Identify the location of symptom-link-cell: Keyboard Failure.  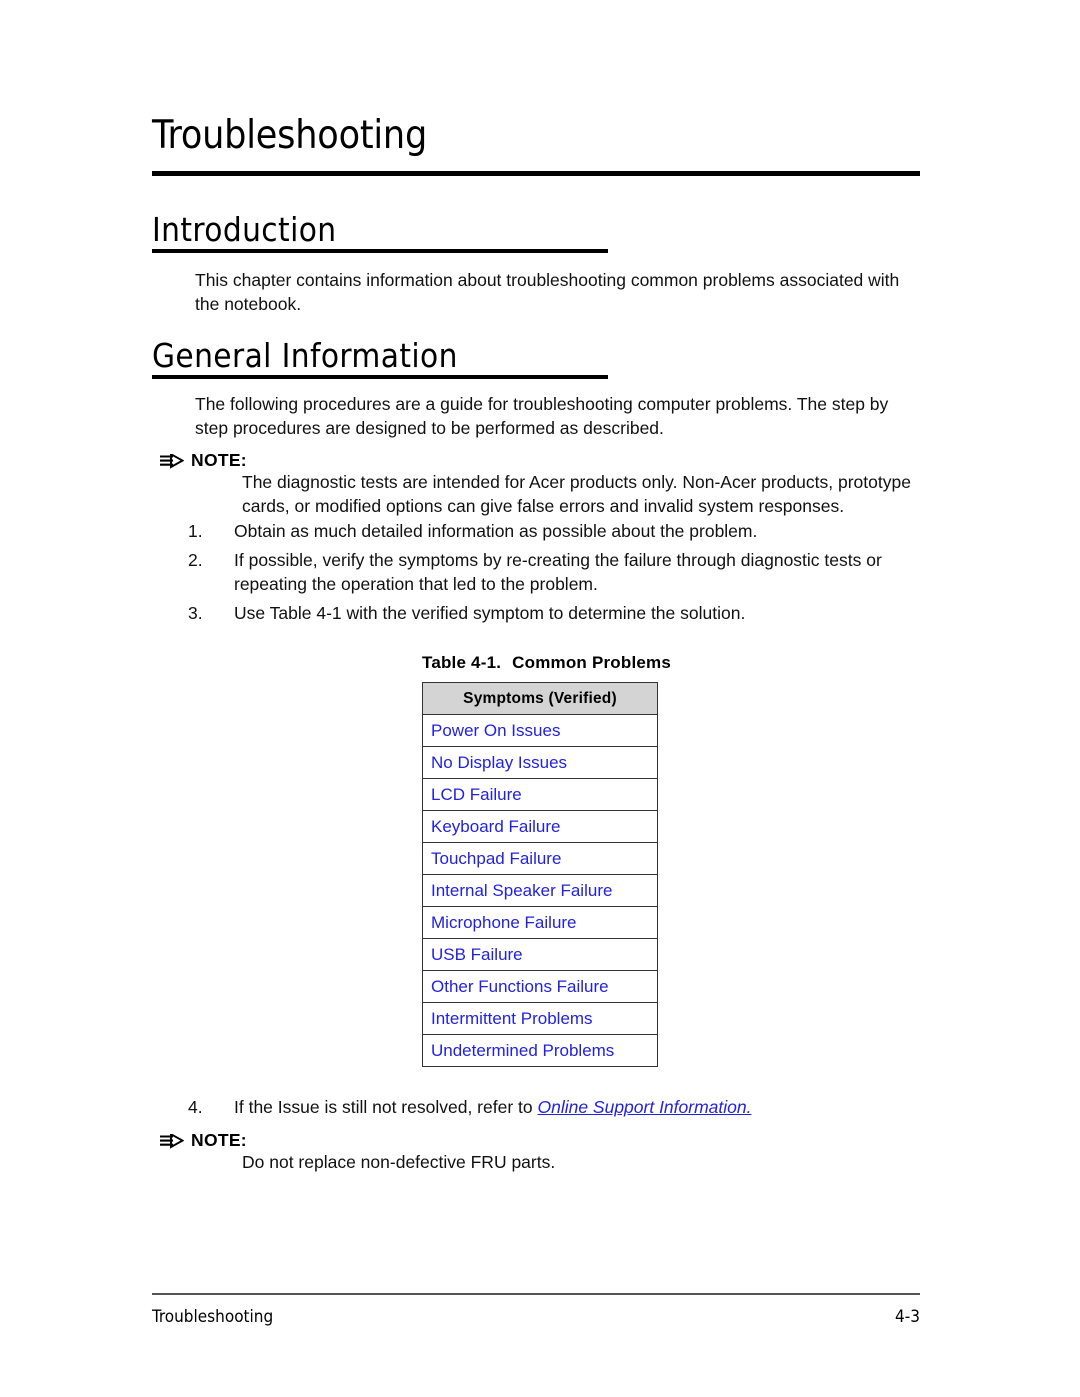
(540, 826).